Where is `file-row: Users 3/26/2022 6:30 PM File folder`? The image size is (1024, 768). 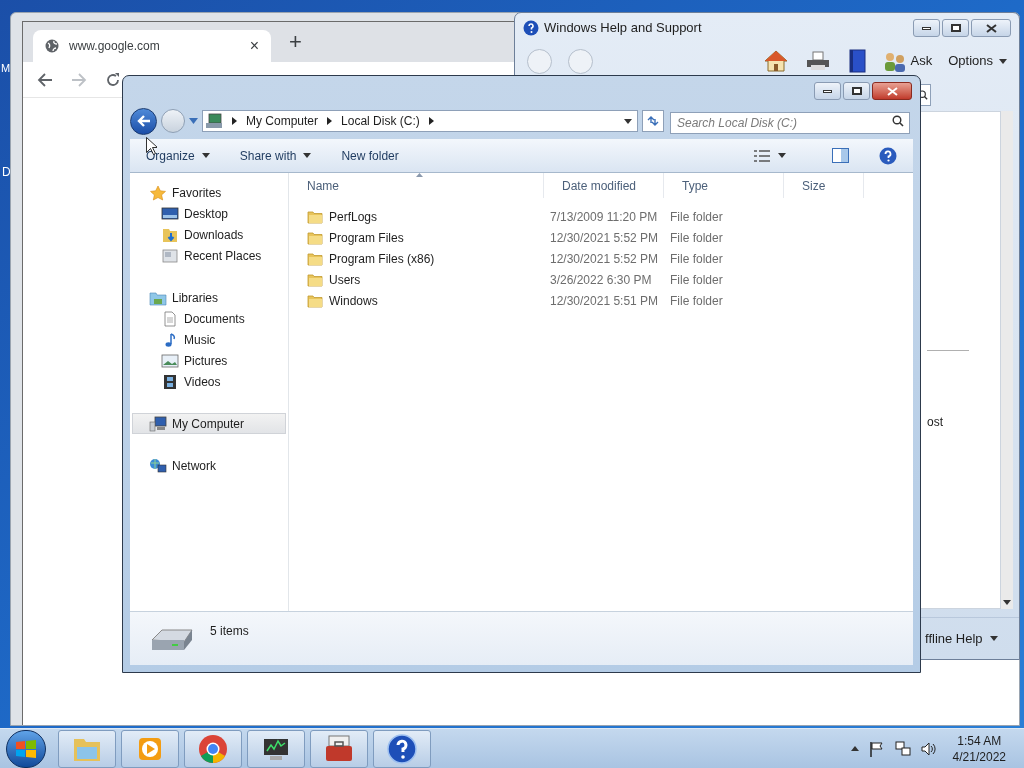 file-row: Users 3/26/2022 6:30 PM File folder is located at coordinates (601, 279).